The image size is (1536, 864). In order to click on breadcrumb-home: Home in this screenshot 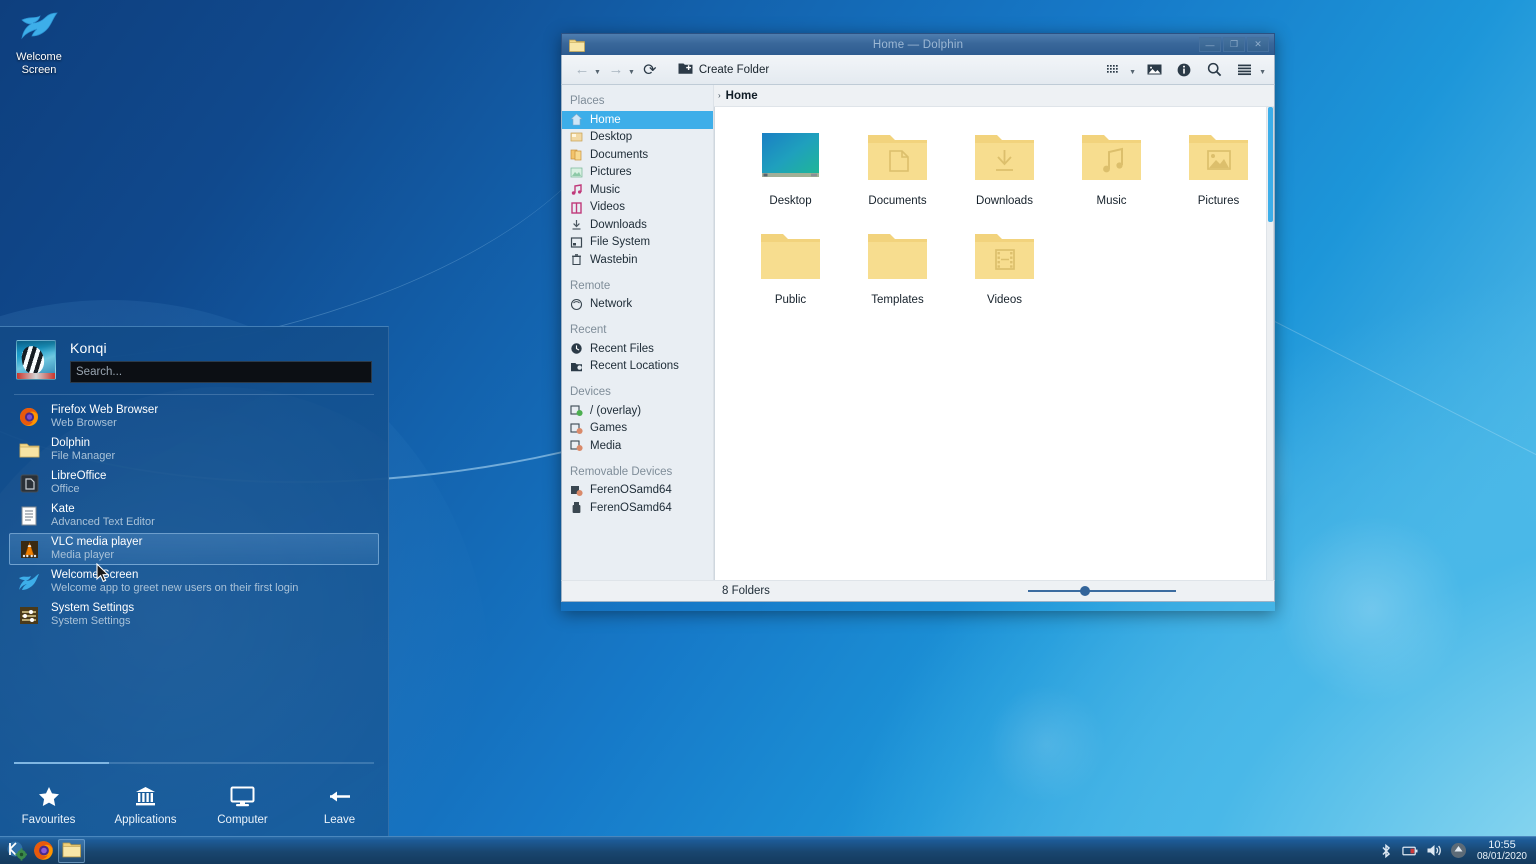, I will do `click(742, 96)`.